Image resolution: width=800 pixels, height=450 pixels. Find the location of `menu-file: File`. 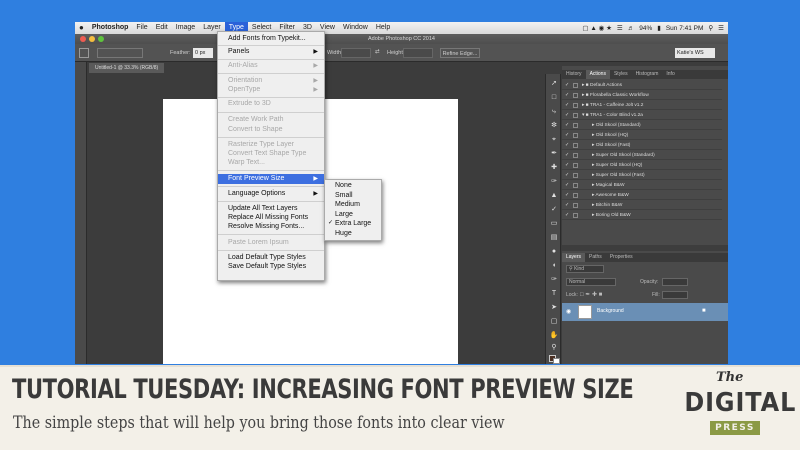

menu-file: File is located at coordinates (141, 28).